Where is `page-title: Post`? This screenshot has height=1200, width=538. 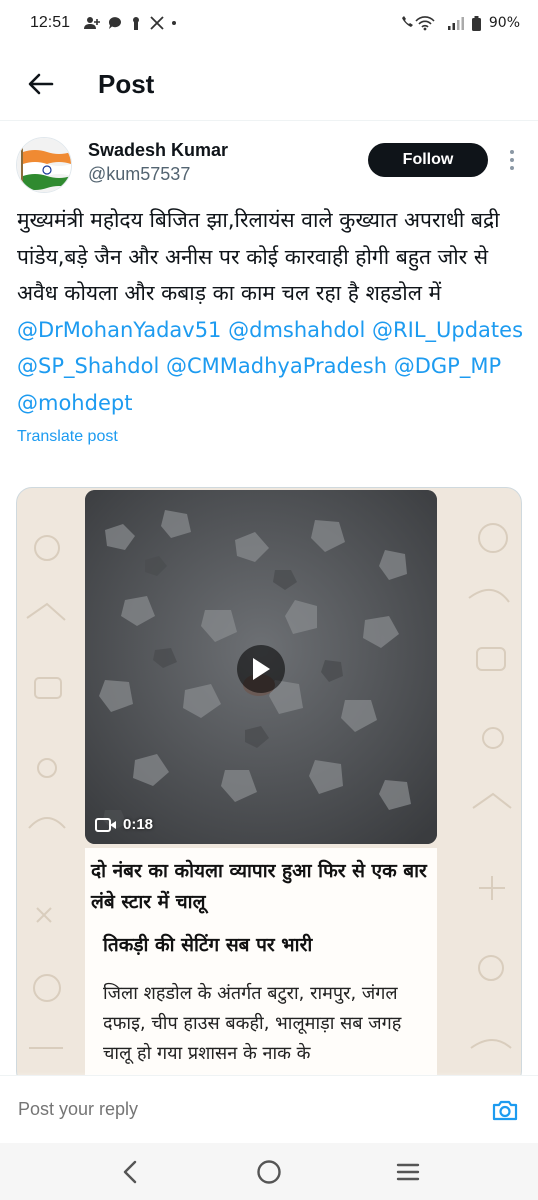
page-title: Post is located at coordinates (126, 83).